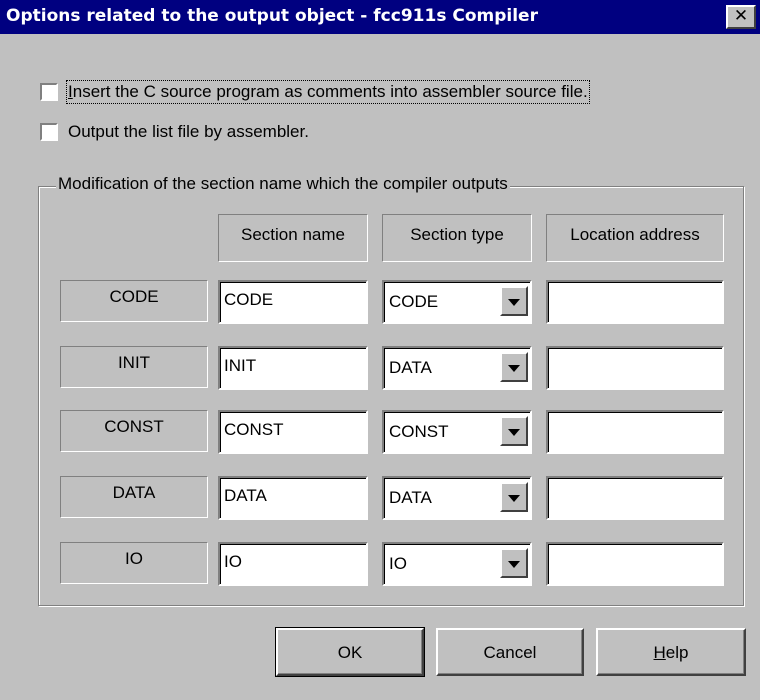  I want to click on row-label-init: INIT, so click(134, 367).